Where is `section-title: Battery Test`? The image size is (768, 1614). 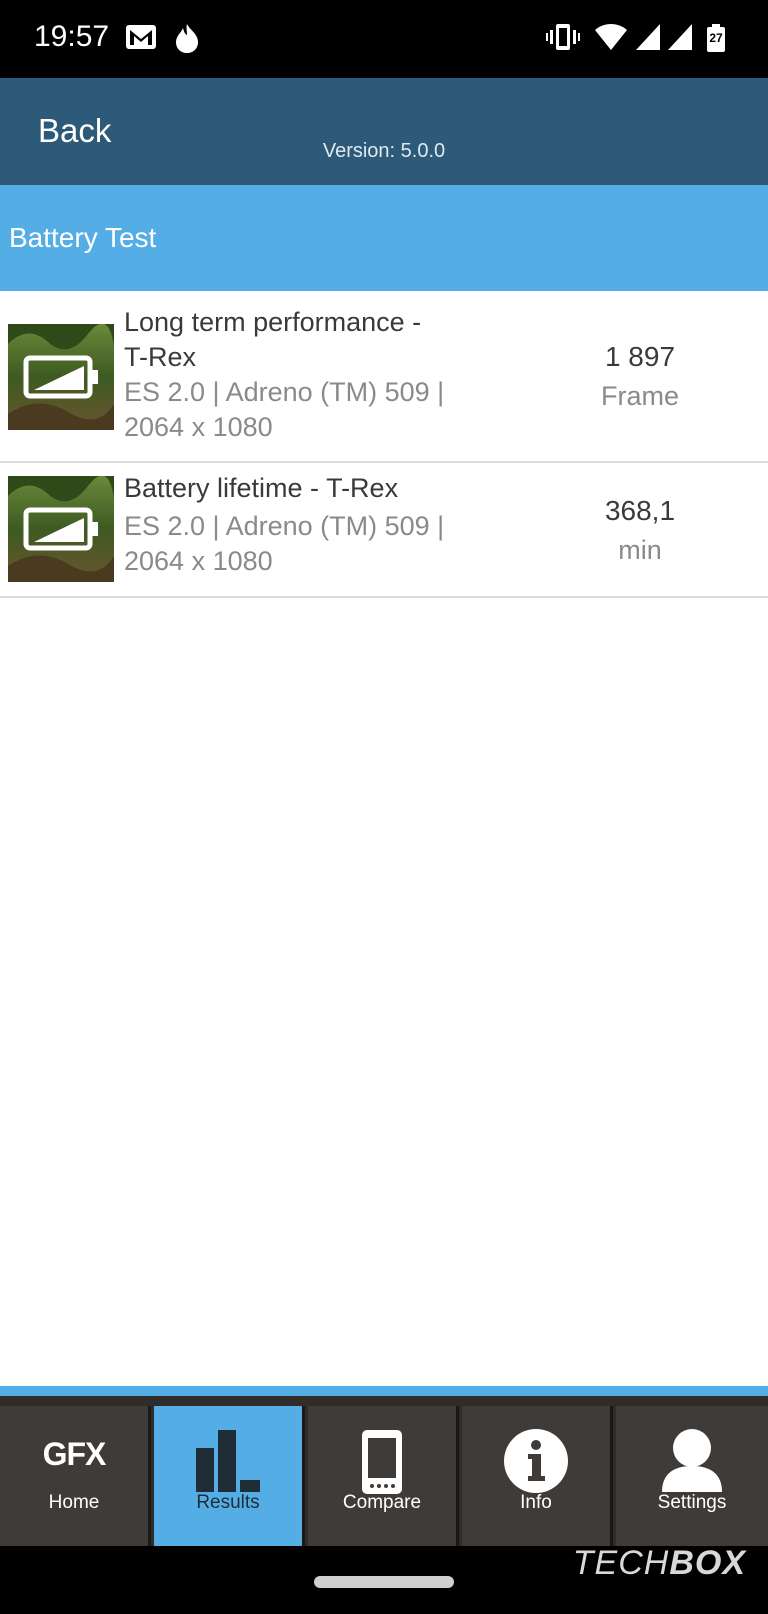
section-title: Battery Test is located at coordinates (83, 237).